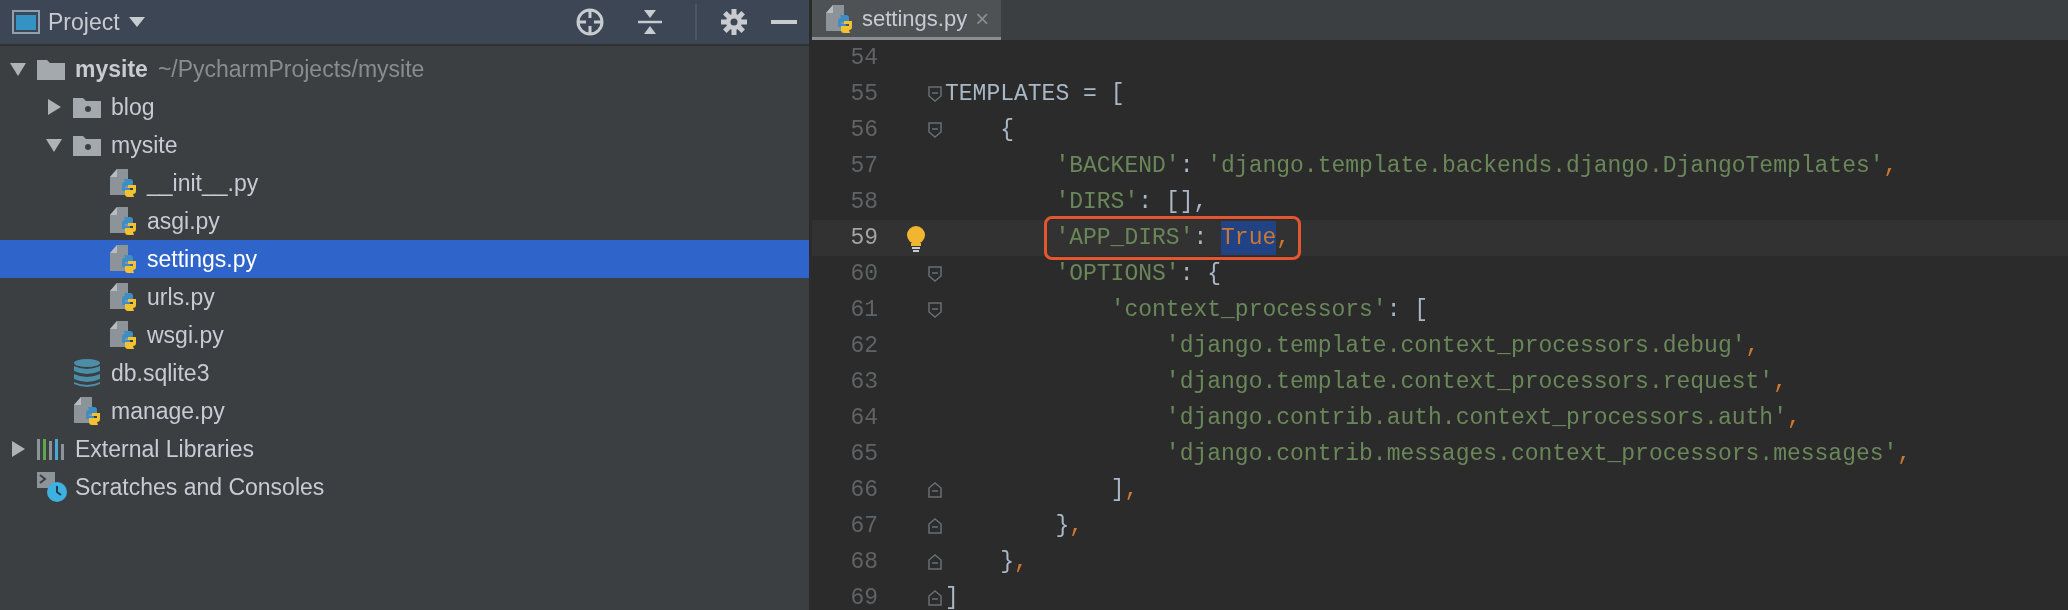 Image resolution: width=2068 pixels, height=610 pixels. I want to click on code-token: 'APP_DIRS', so click(1124, 238).